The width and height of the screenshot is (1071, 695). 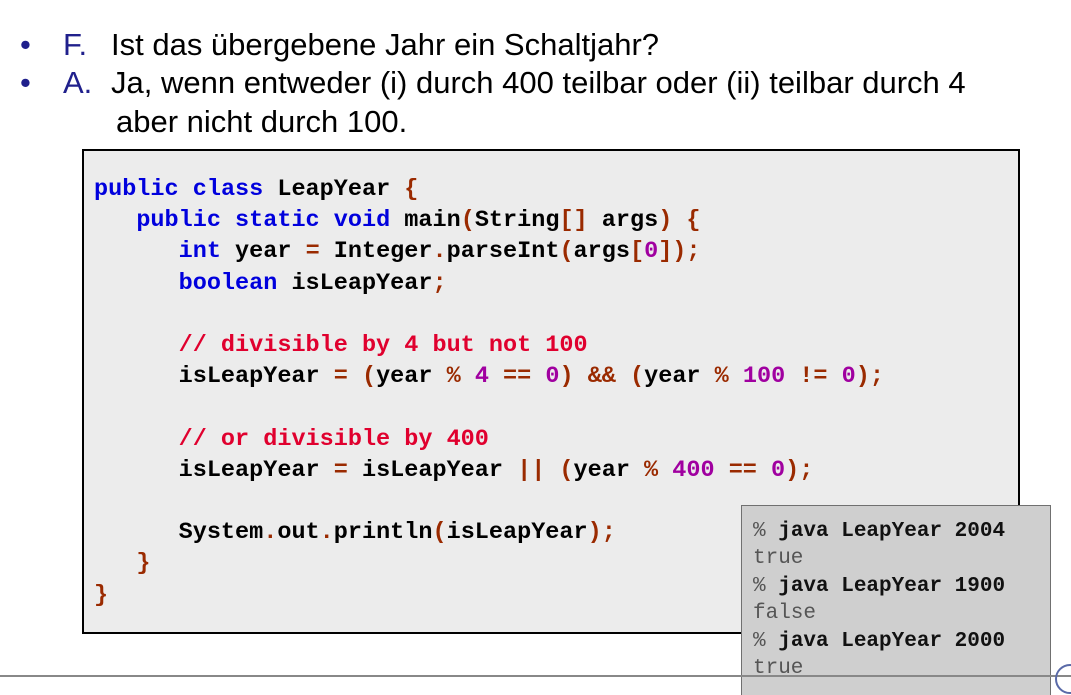 What do you see at coordinates (362, 221) in the screenshot?
I see `code-token: void` at bounding box center [362, 221].